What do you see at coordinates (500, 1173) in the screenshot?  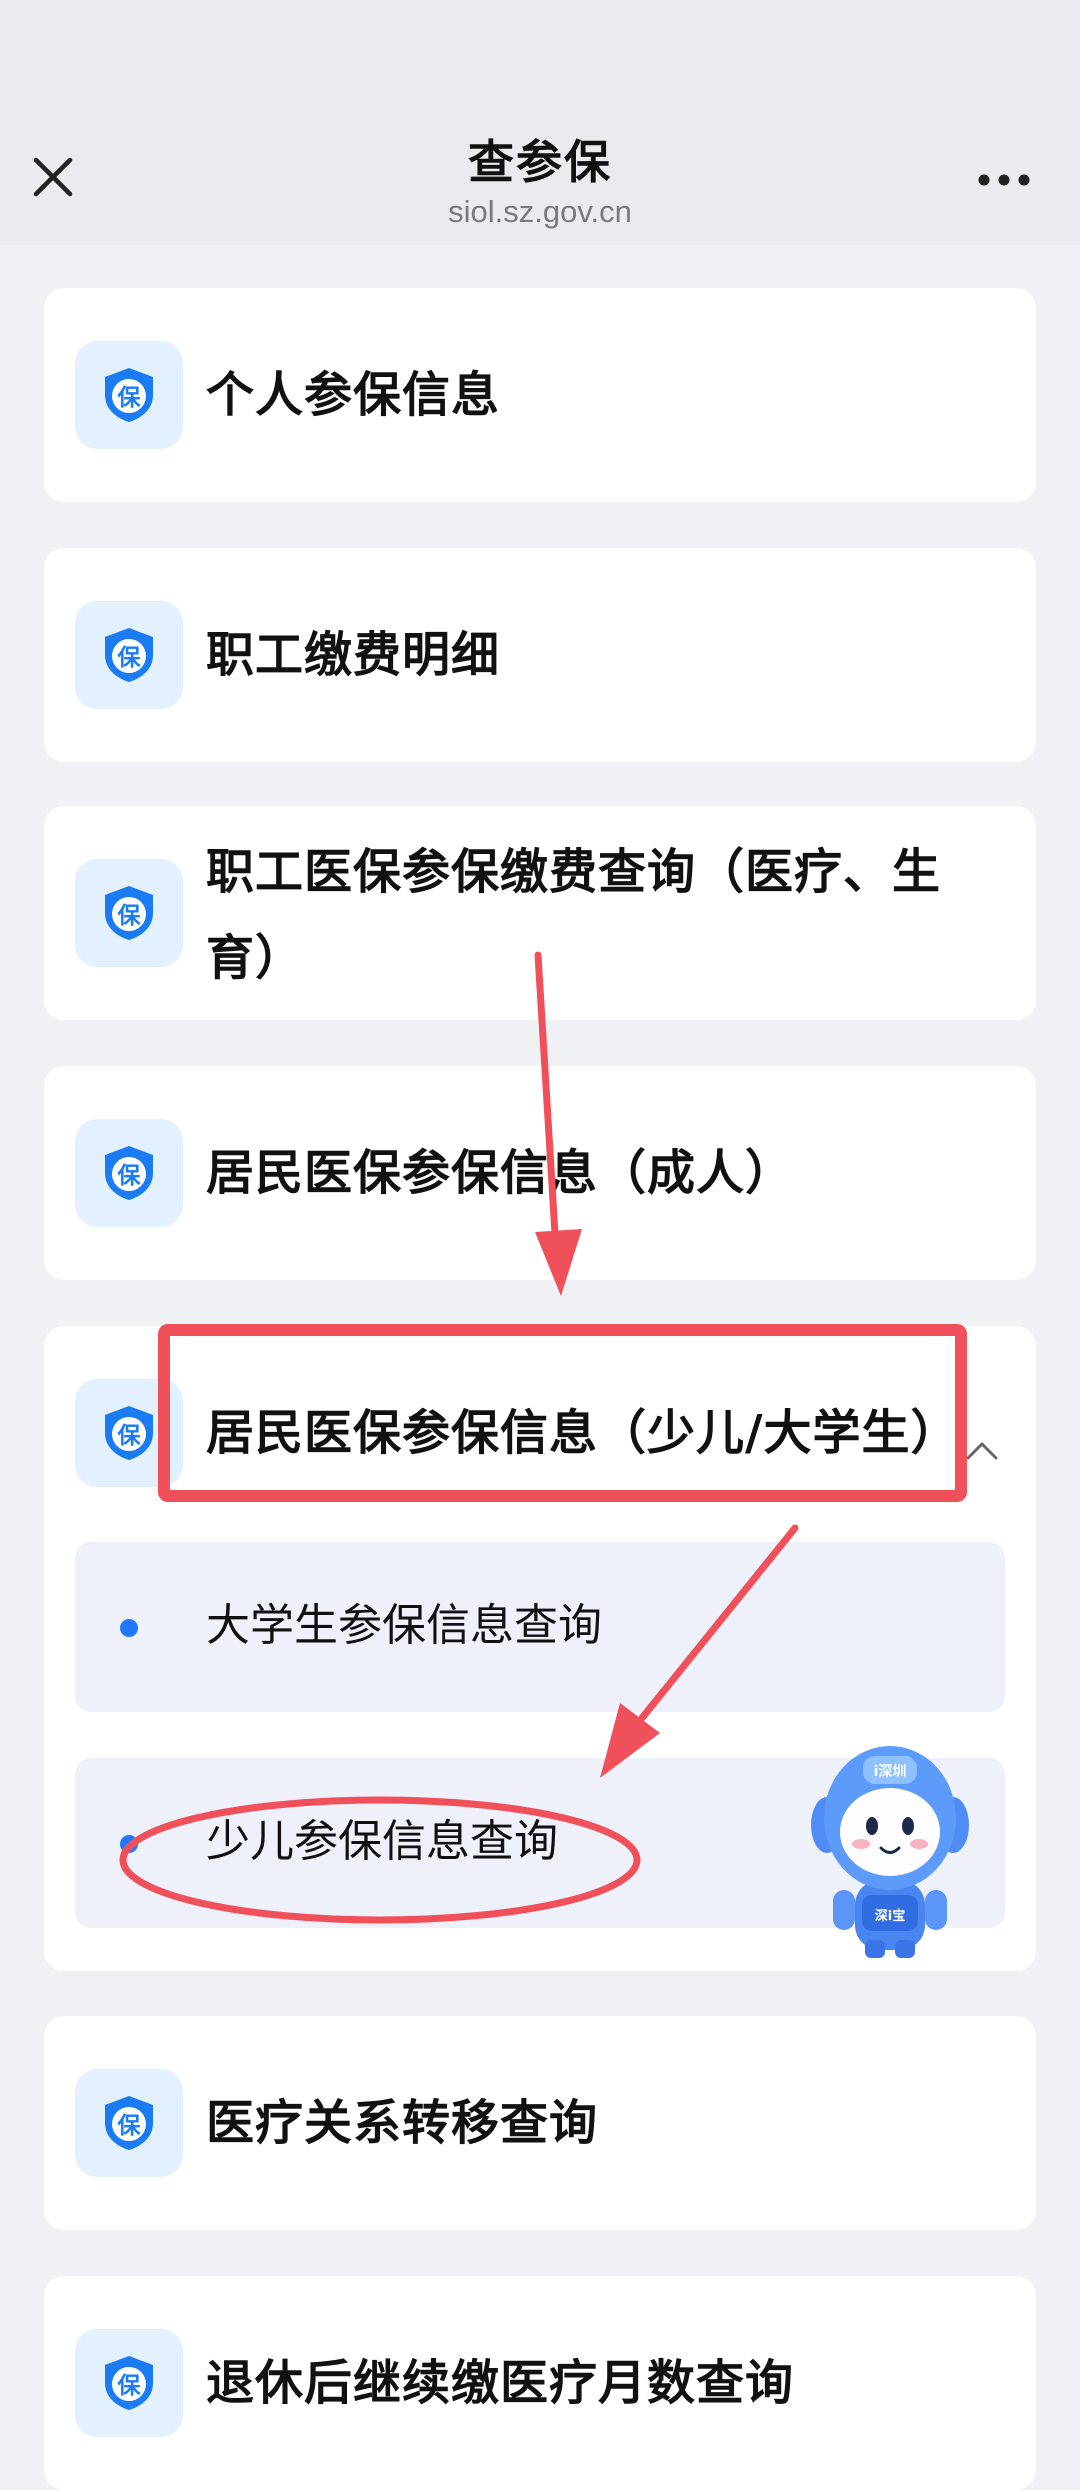 I see `menu-card-label: 居民医保参保信息（成人）` at bounding box center [500, 1173].